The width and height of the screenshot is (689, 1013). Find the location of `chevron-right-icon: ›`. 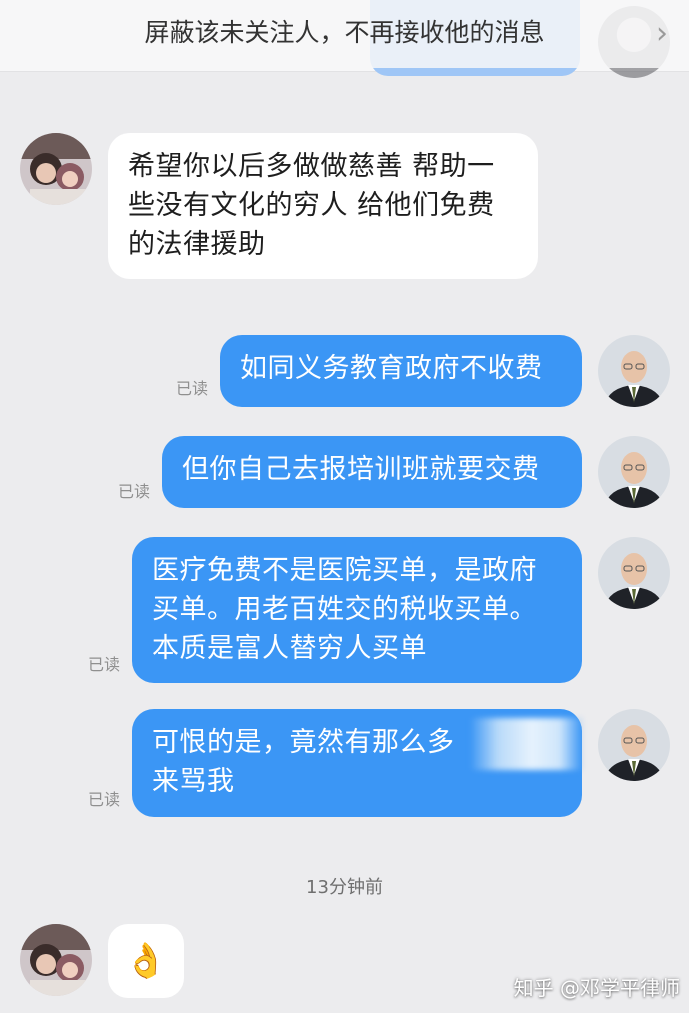

chevron-right-icon: › is located at coordinates (662, 34).